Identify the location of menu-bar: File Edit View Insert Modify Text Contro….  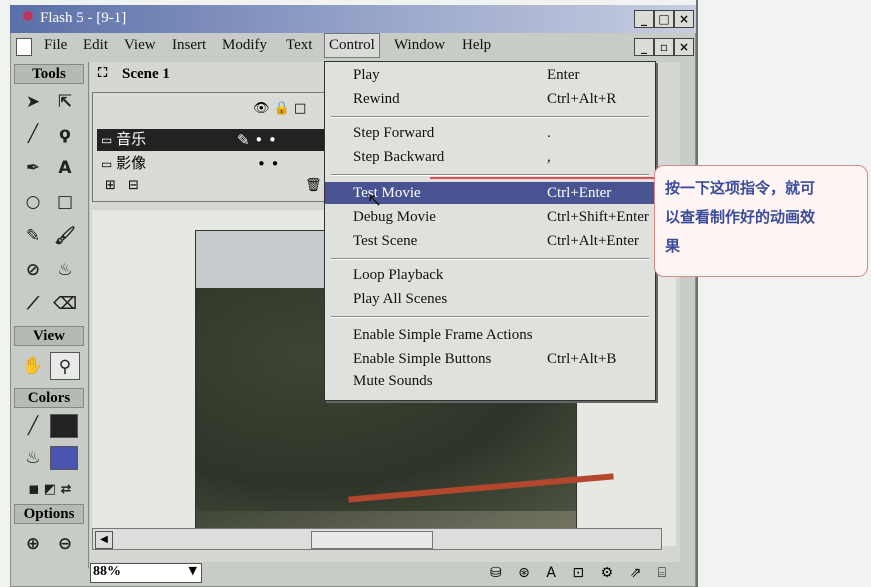
(353, 46).